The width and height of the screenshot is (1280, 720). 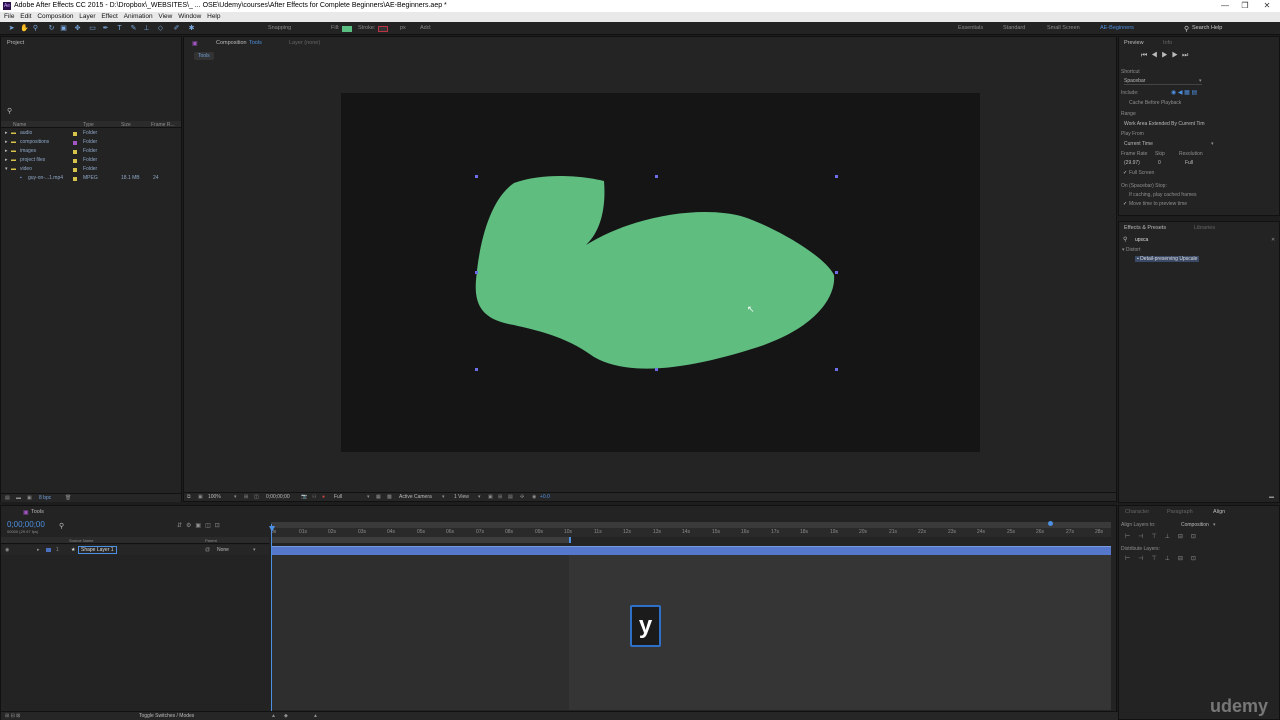 What do you see at coordinates (68, 498) in the screenshot?
I see `trash-icon: 🗑` at bounding box center [68, 498].